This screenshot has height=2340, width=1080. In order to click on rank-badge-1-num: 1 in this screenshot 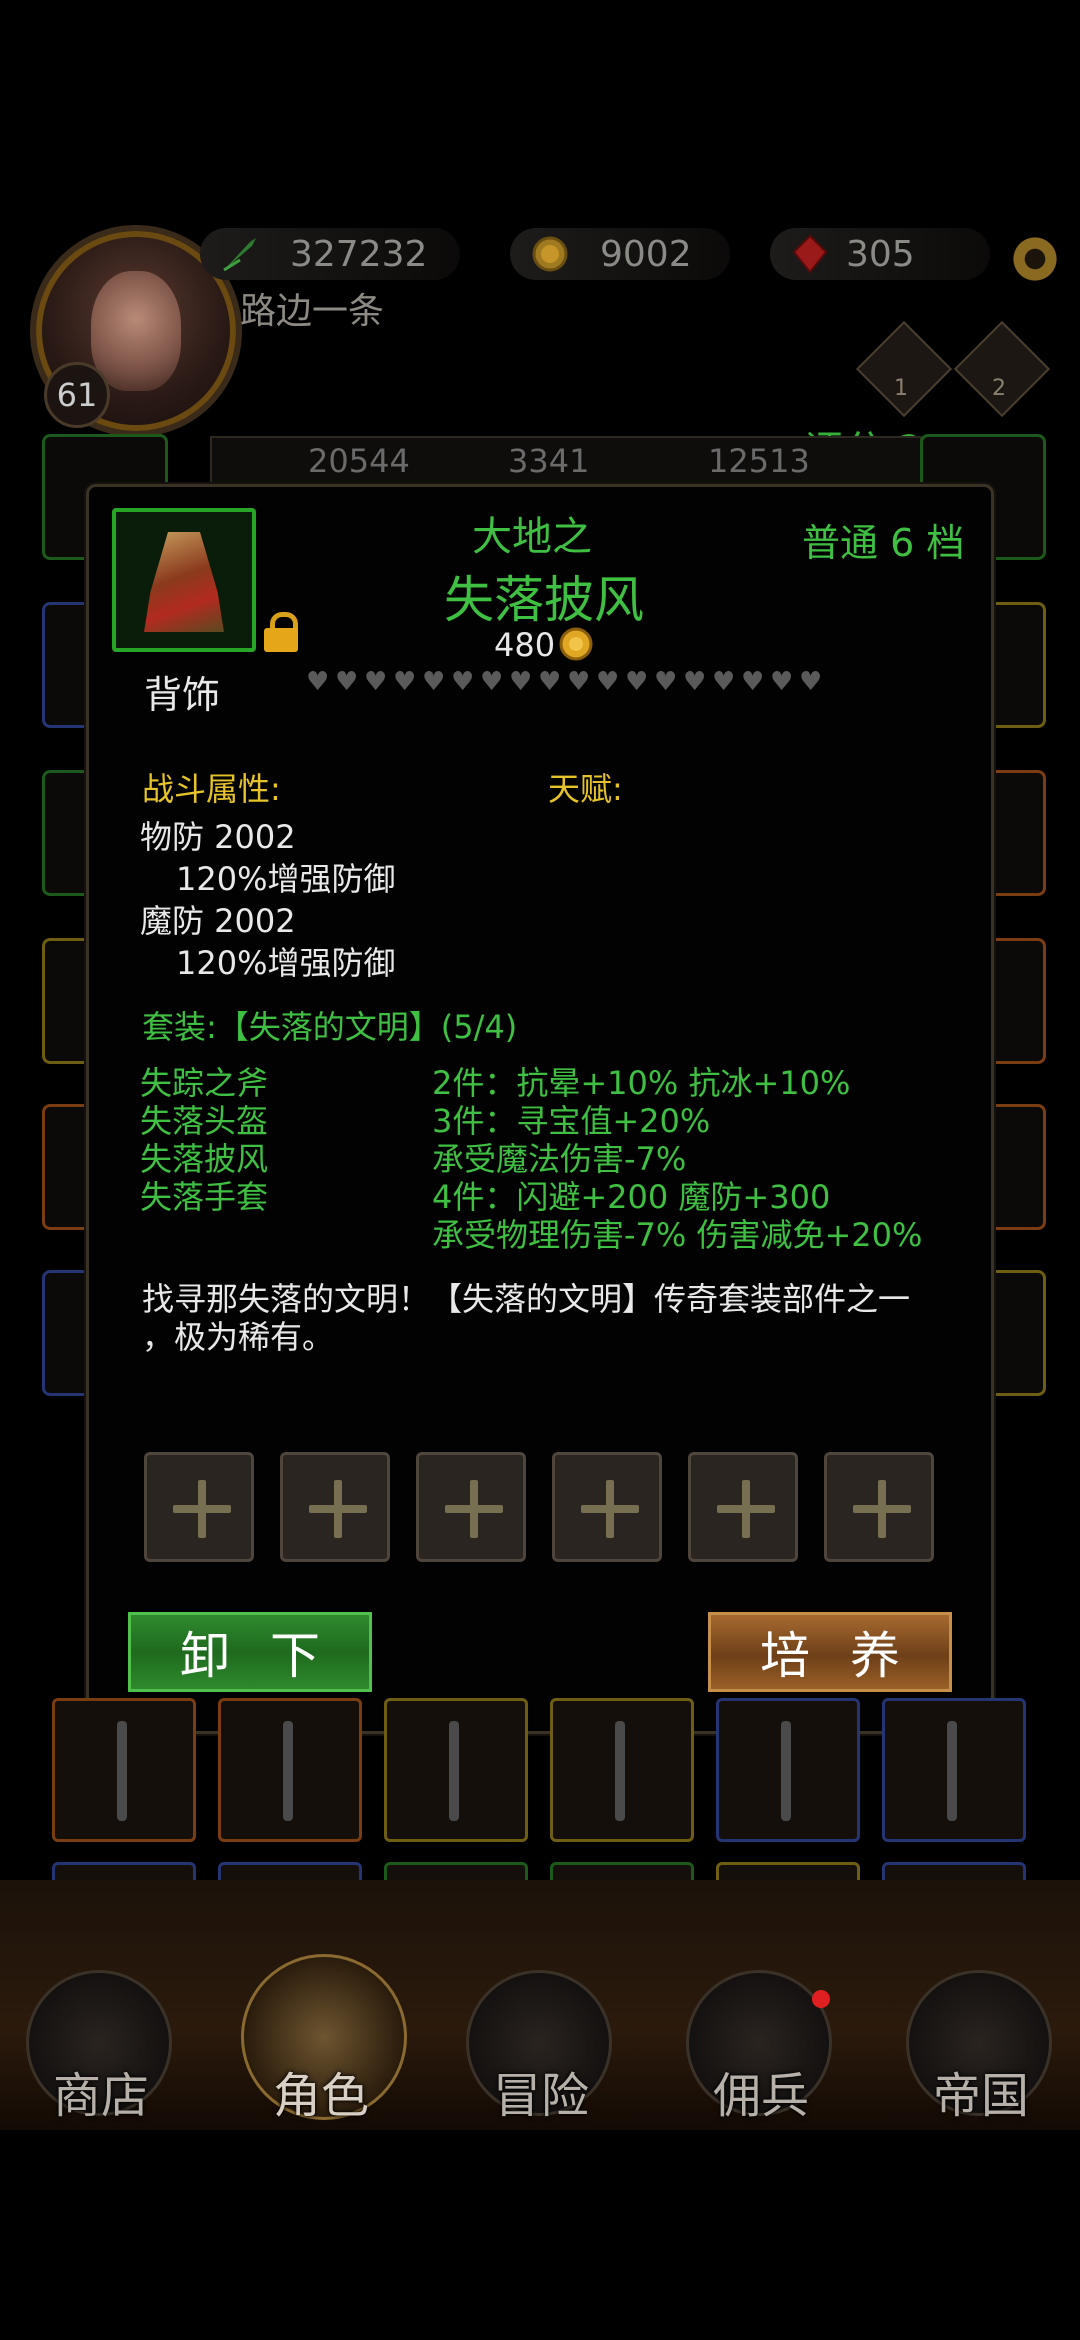, I will do `click(901, 388)`.